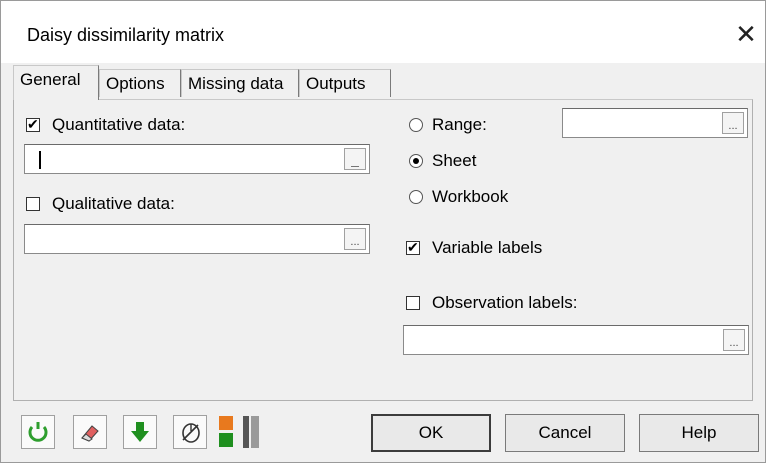 Image resolution: width=766 pixels, height=463 pixels. I want to click on move-down-button, so click(140, 432).